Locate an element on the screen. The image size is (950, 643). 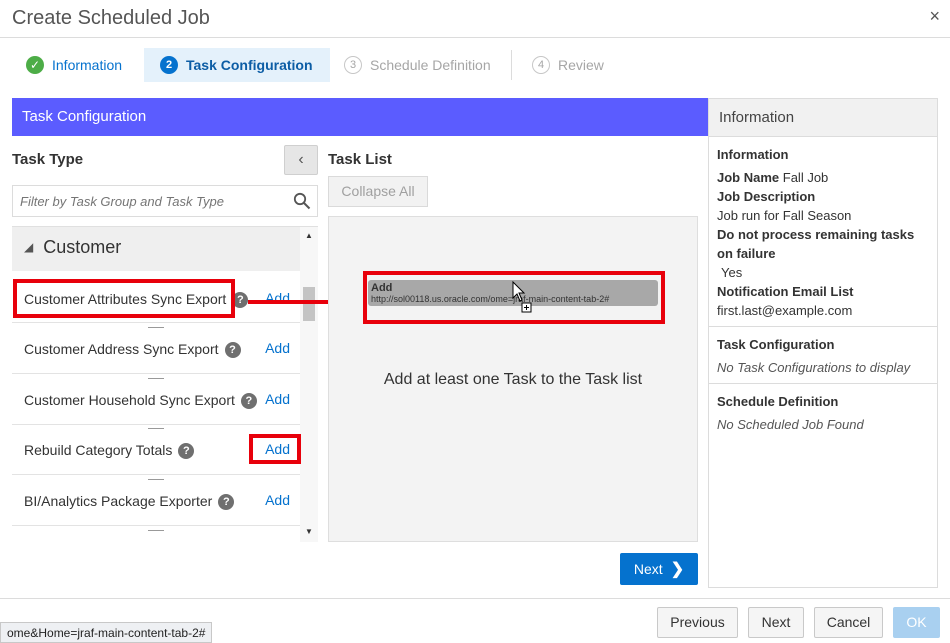
ok-button: OK is located at coordinates (916, 622).